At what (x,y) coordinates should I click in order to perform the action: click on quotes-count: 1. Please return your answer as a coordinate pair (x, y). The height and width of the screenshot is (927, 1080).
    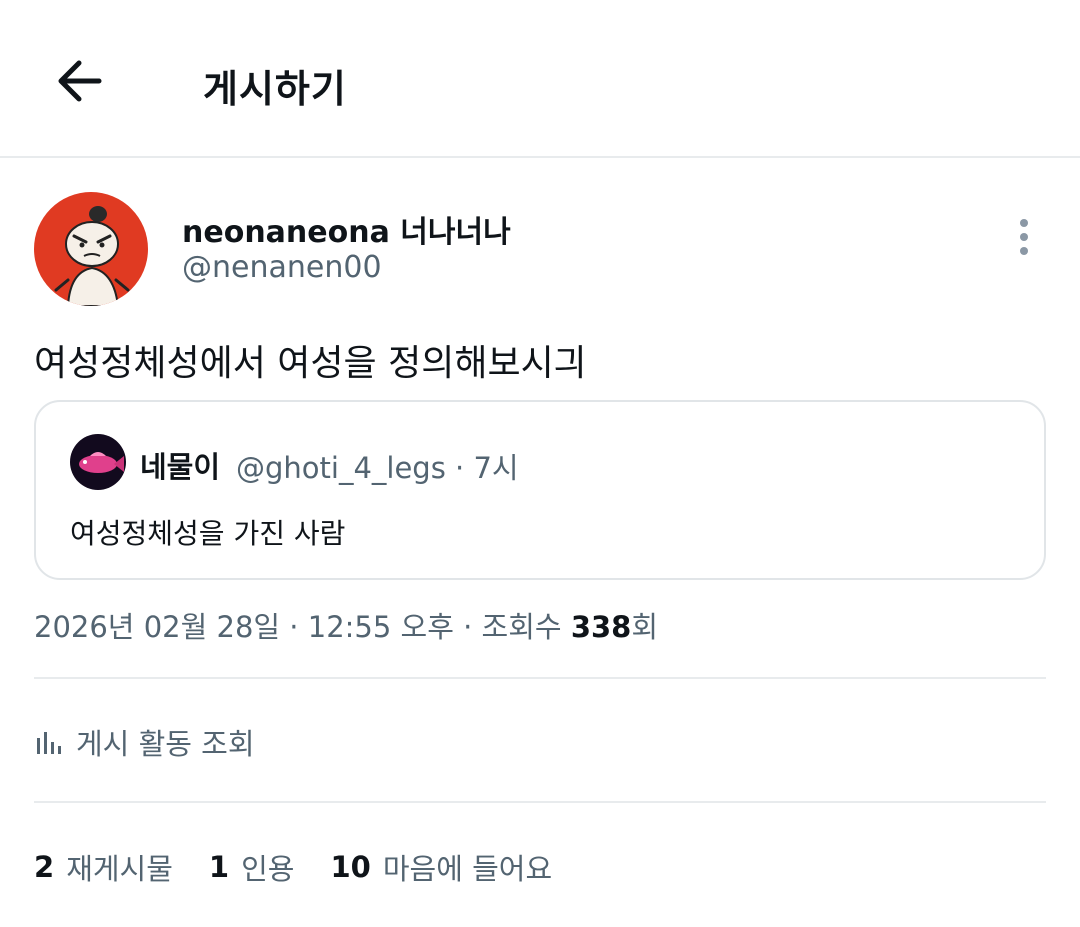
    Looking at the image, I should click on (219, 867).